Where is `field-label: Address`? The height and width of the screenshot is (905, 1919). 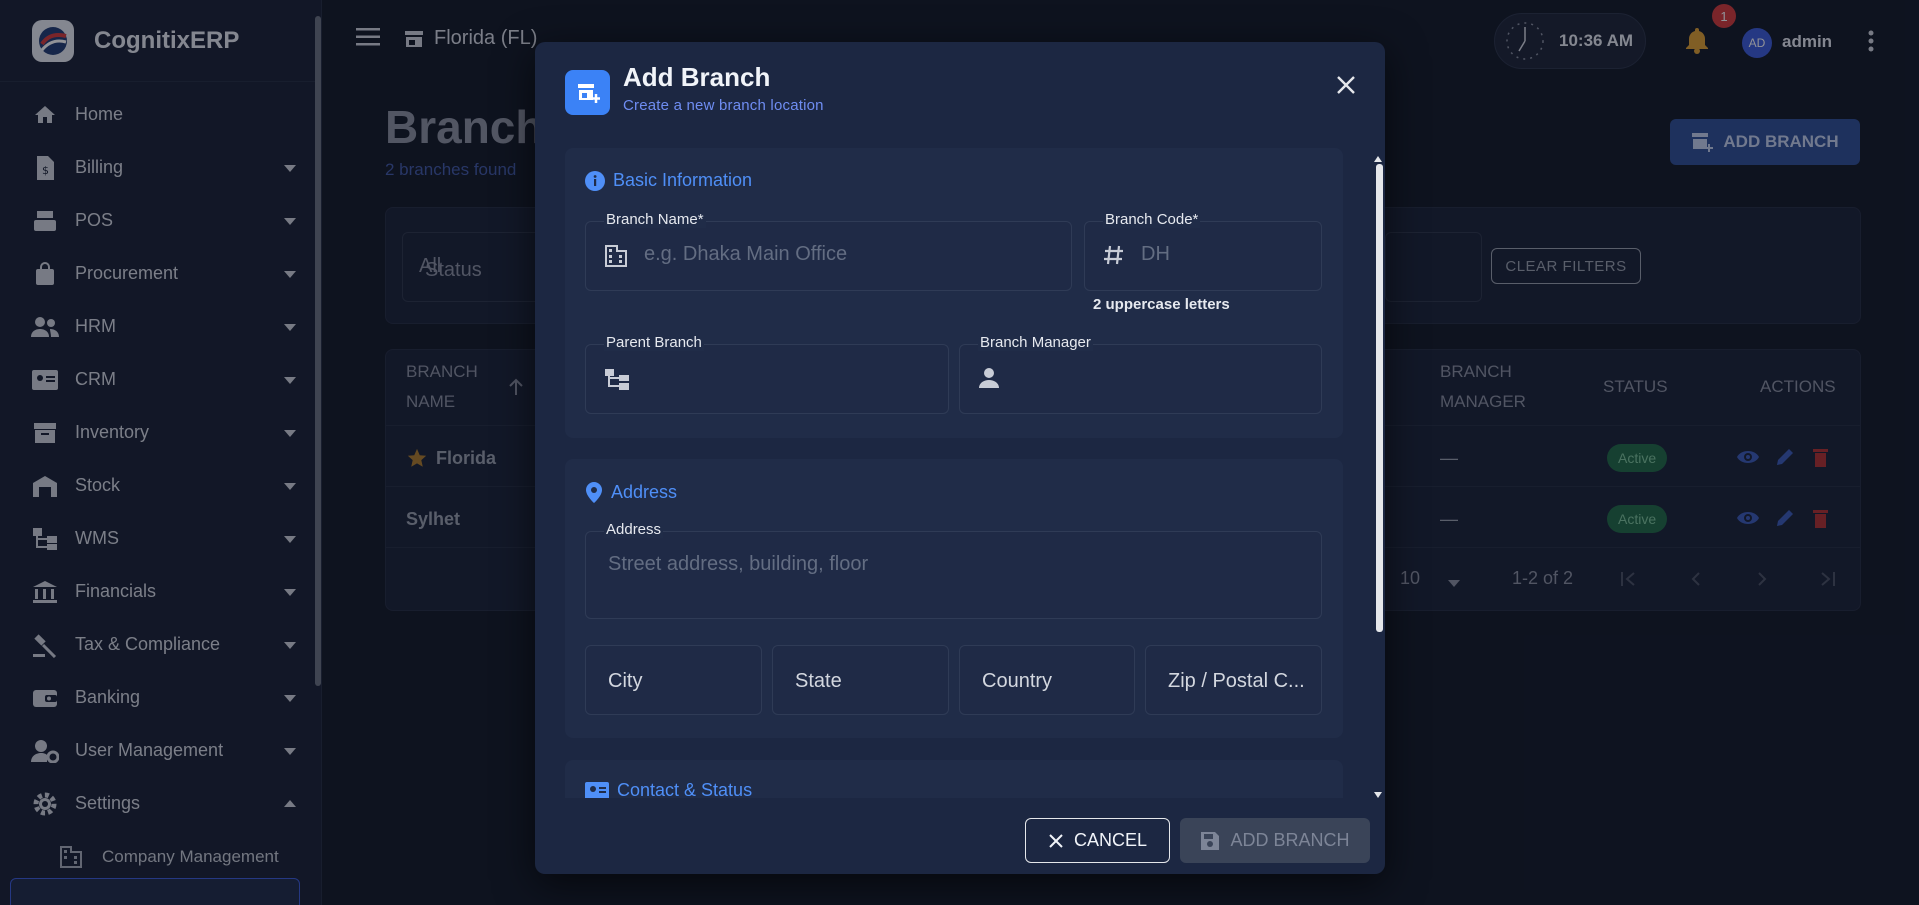
field-label: Address is located at coordinates (634, 529).